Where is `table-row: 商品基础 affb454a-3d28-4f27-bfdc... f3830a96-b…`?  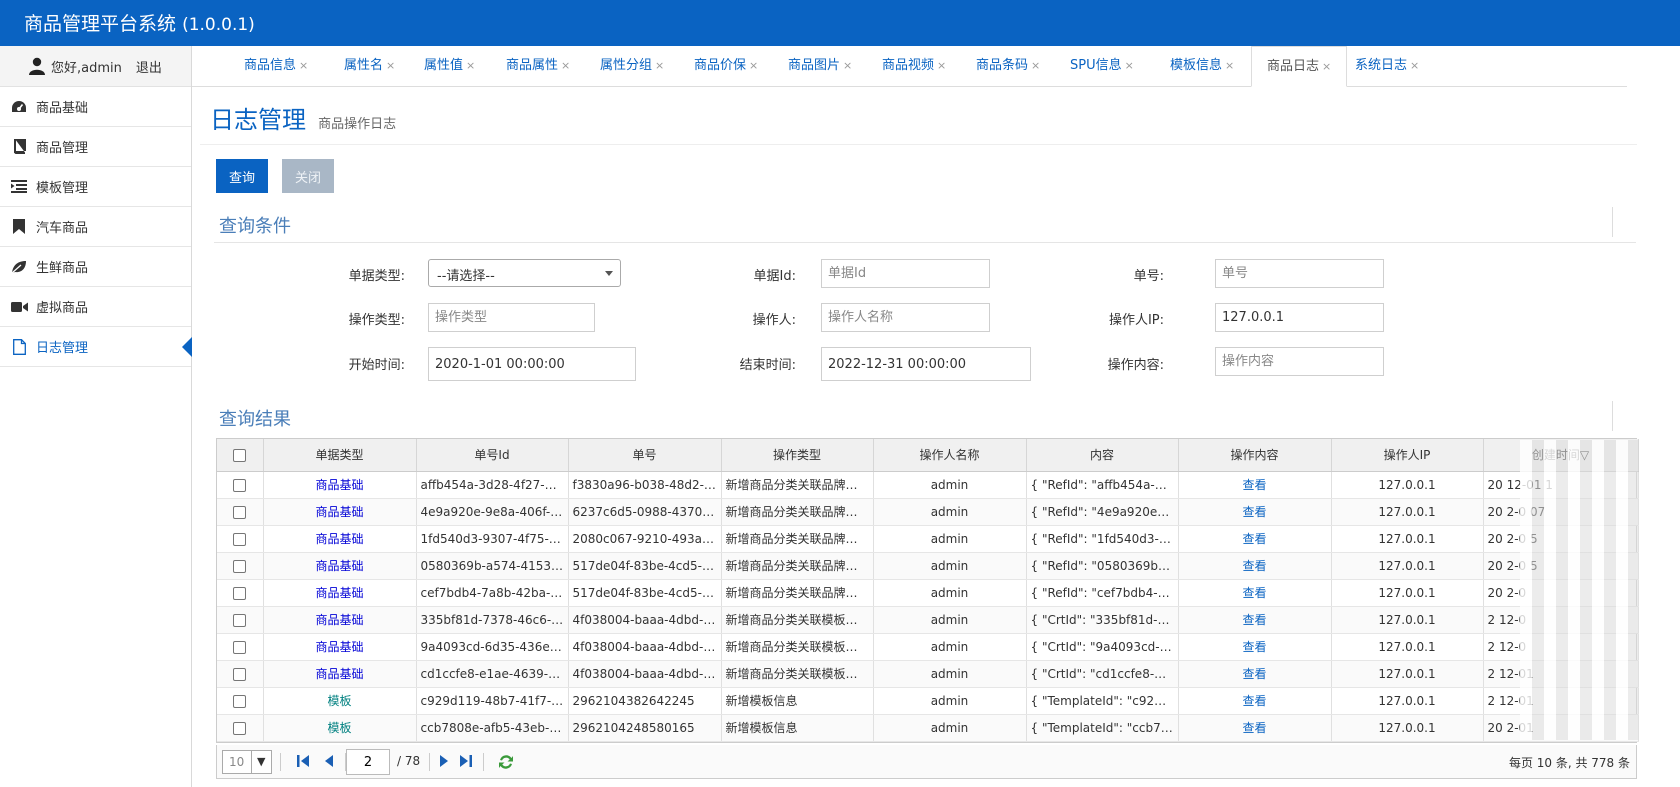 table-row: 商品基础 affb454a-3d28-4f27-bfdc... f3830a96-b… is located at coordinates (928, 485).